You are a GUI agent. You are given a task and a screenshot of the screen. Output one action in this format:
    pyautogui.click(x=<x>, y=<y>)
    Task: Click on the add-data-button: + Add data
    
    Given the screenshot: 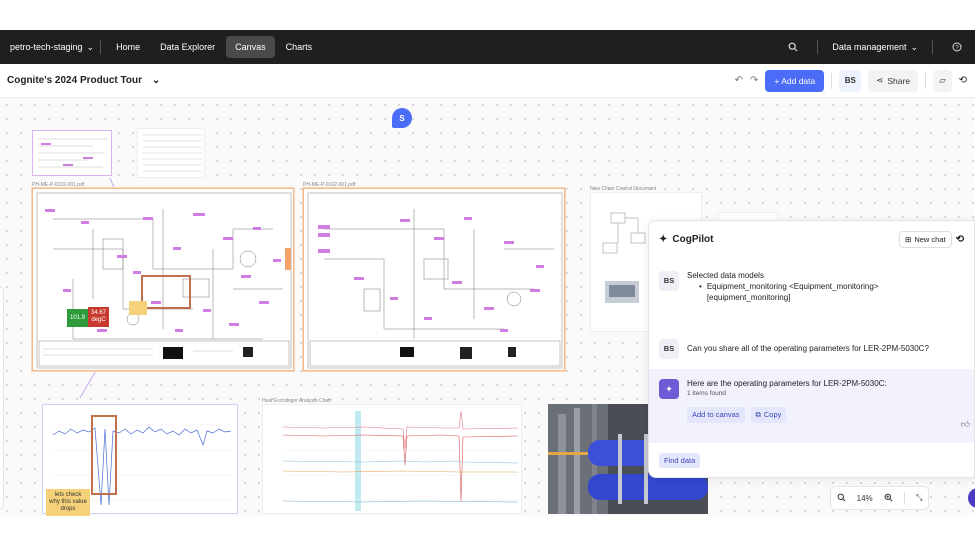 What is the action you would take?
    pyautogui.click(x=795, y=80)
    